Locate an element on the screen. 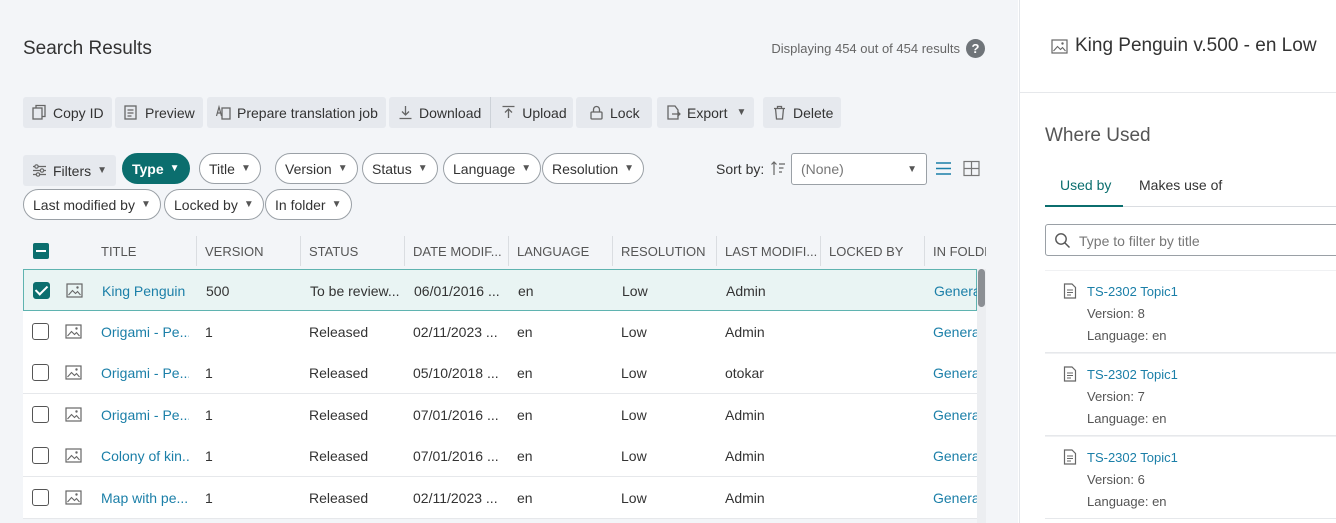  preview-label: Preview is located at coordinates (170, 112).